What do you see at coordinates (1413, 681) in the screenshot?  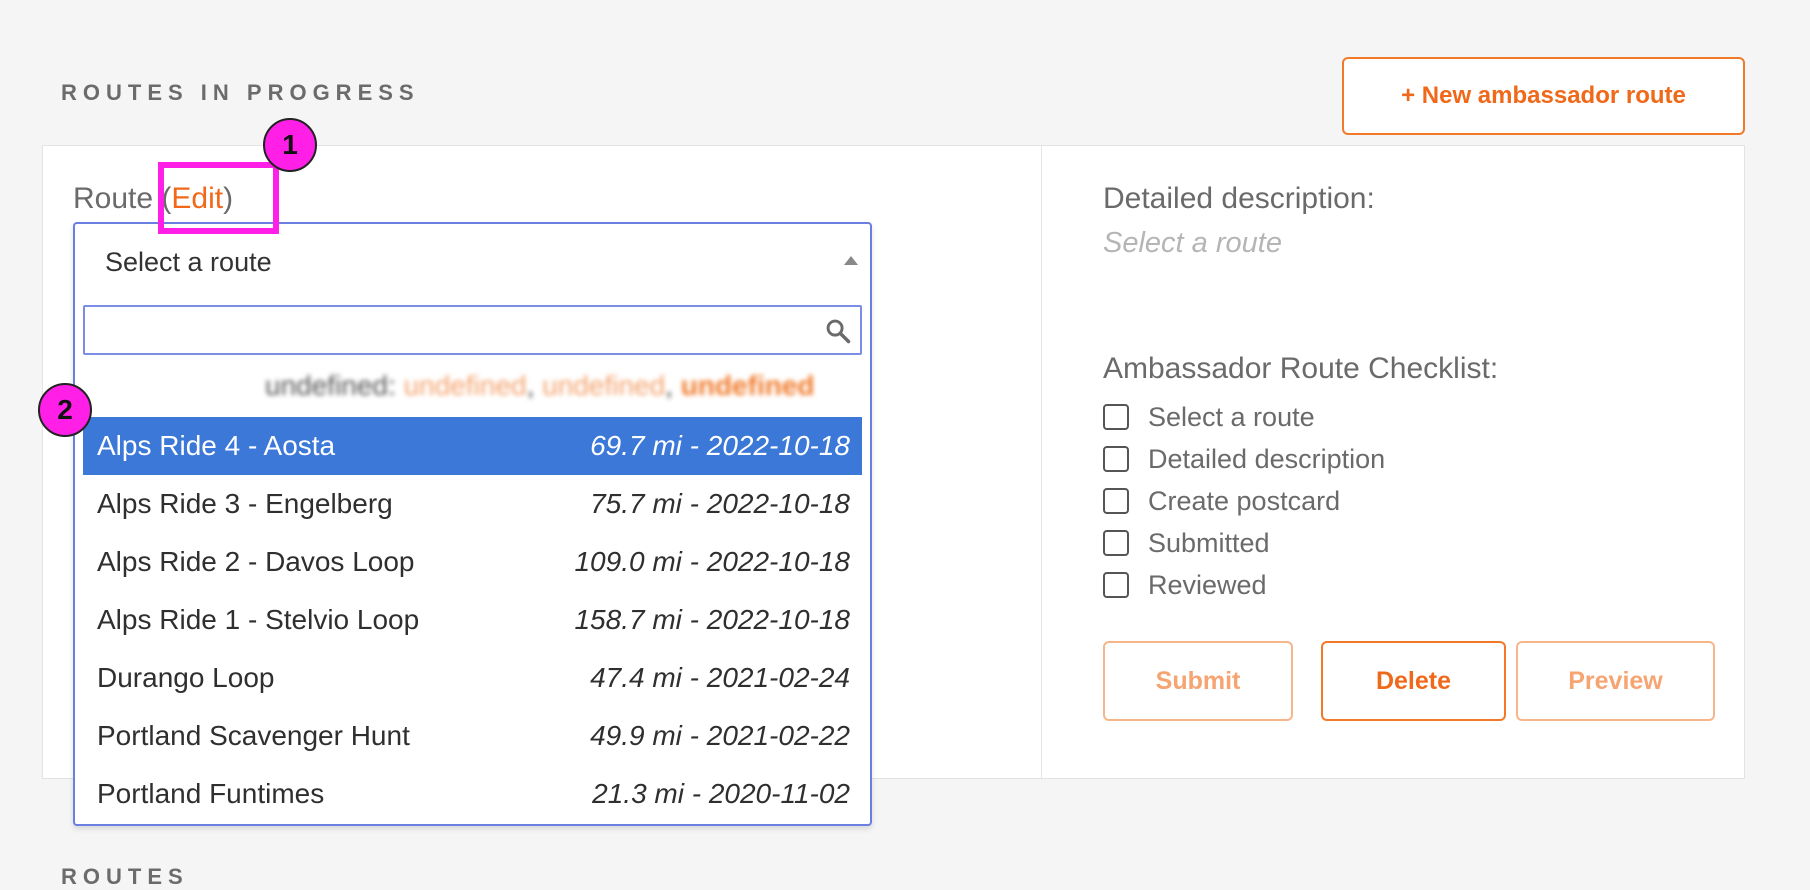 I see `delete-button: Delete` at bounding box center [1413, 681].